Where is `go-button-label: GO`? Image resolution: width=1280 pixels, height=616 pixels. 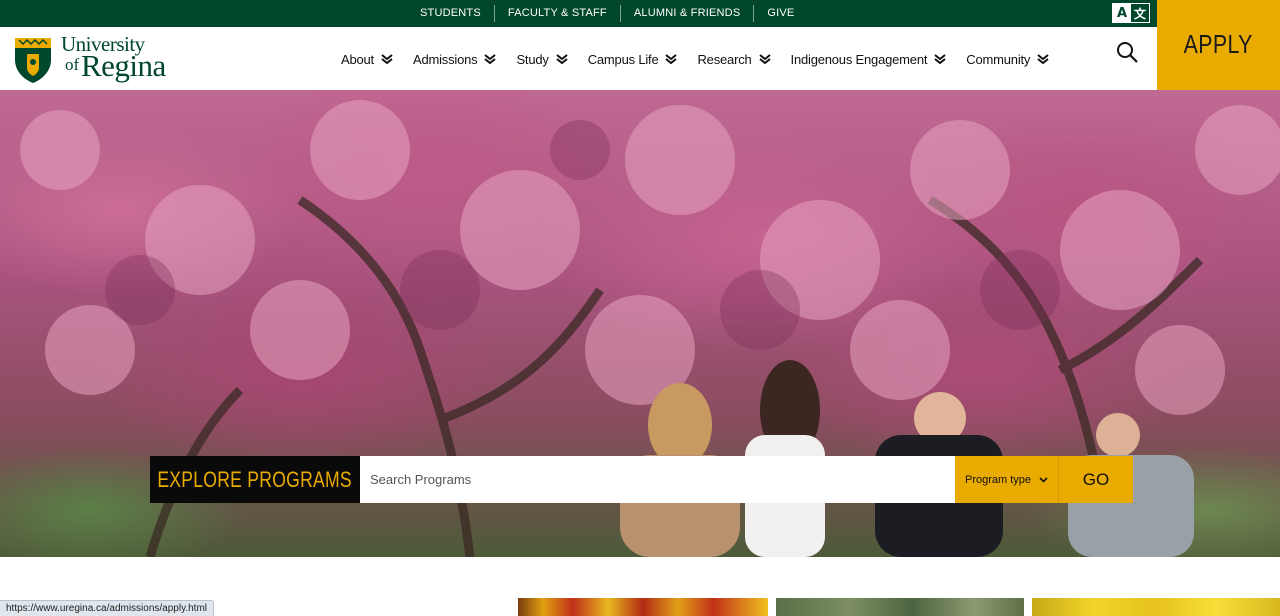 go-button-label: GO is located at coordinates (1096, 479).